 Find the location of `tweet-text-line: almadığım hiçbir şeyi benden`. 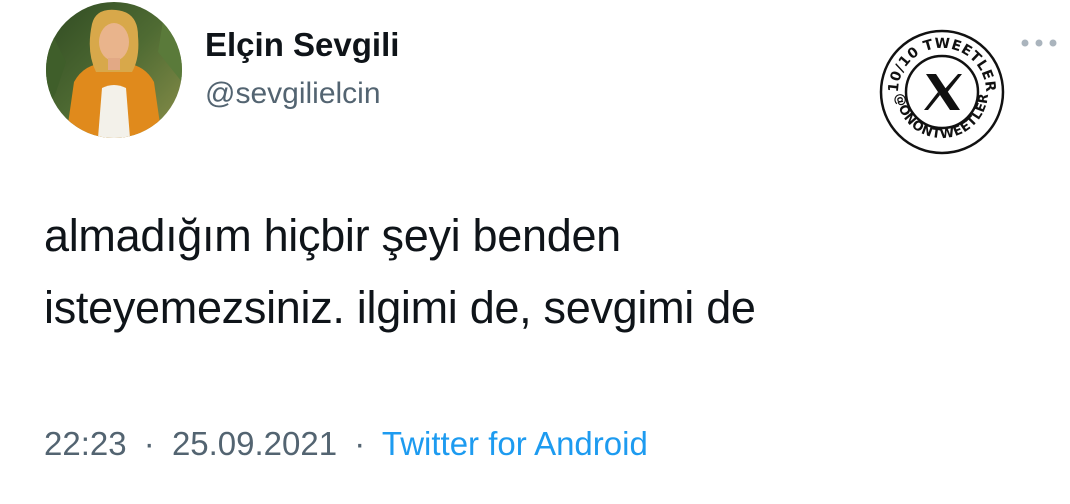

tweet-text-line: almadığım hiçbir şeyi benden is located at coordinates (332, 235).